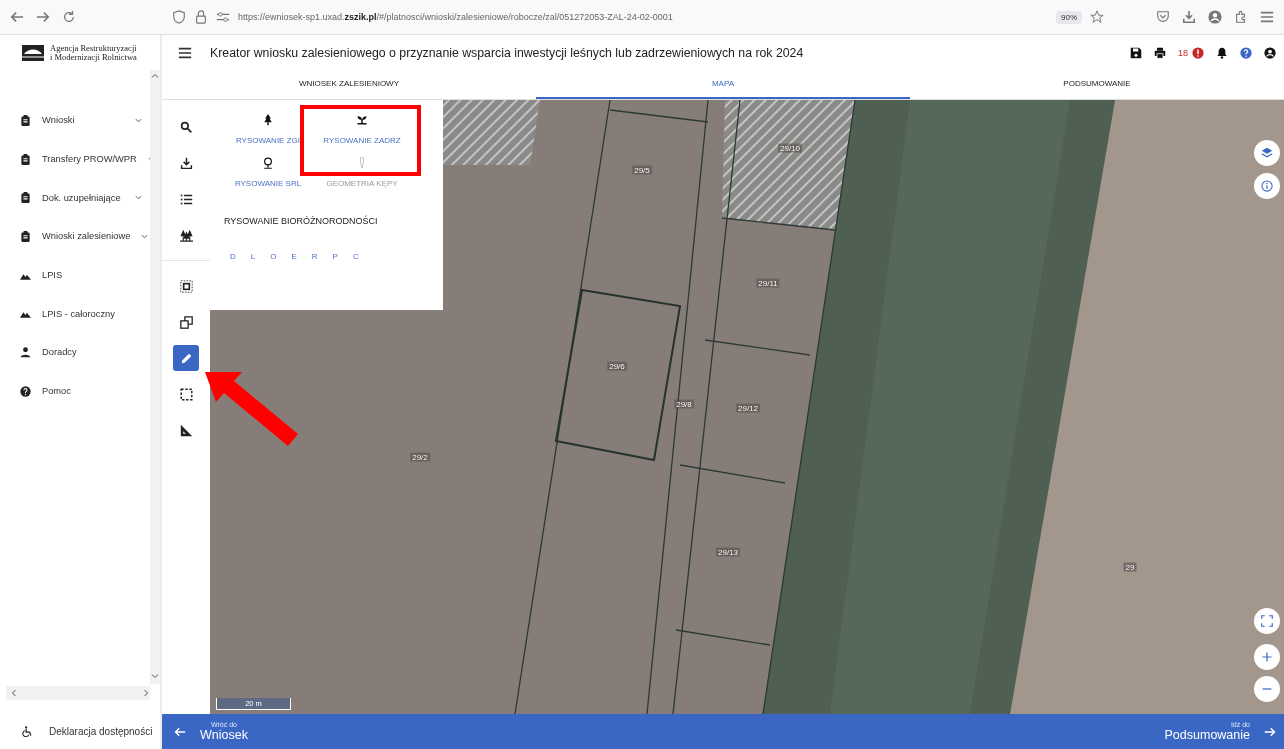  What do you see at coordinates (186, 235) in the screenshot?
I see `trees-icon` at bounding box center [186, 235].